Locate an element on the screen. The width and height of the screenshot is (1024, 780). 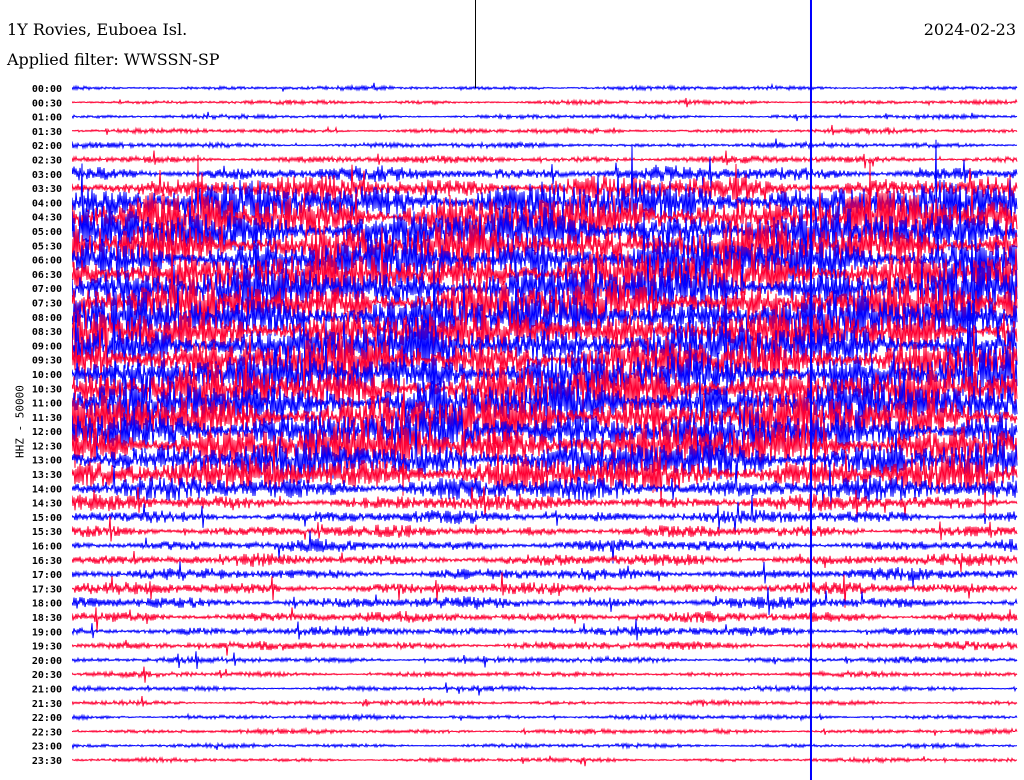
row-time-label: 14:00 is located at coordinates (47, 489).